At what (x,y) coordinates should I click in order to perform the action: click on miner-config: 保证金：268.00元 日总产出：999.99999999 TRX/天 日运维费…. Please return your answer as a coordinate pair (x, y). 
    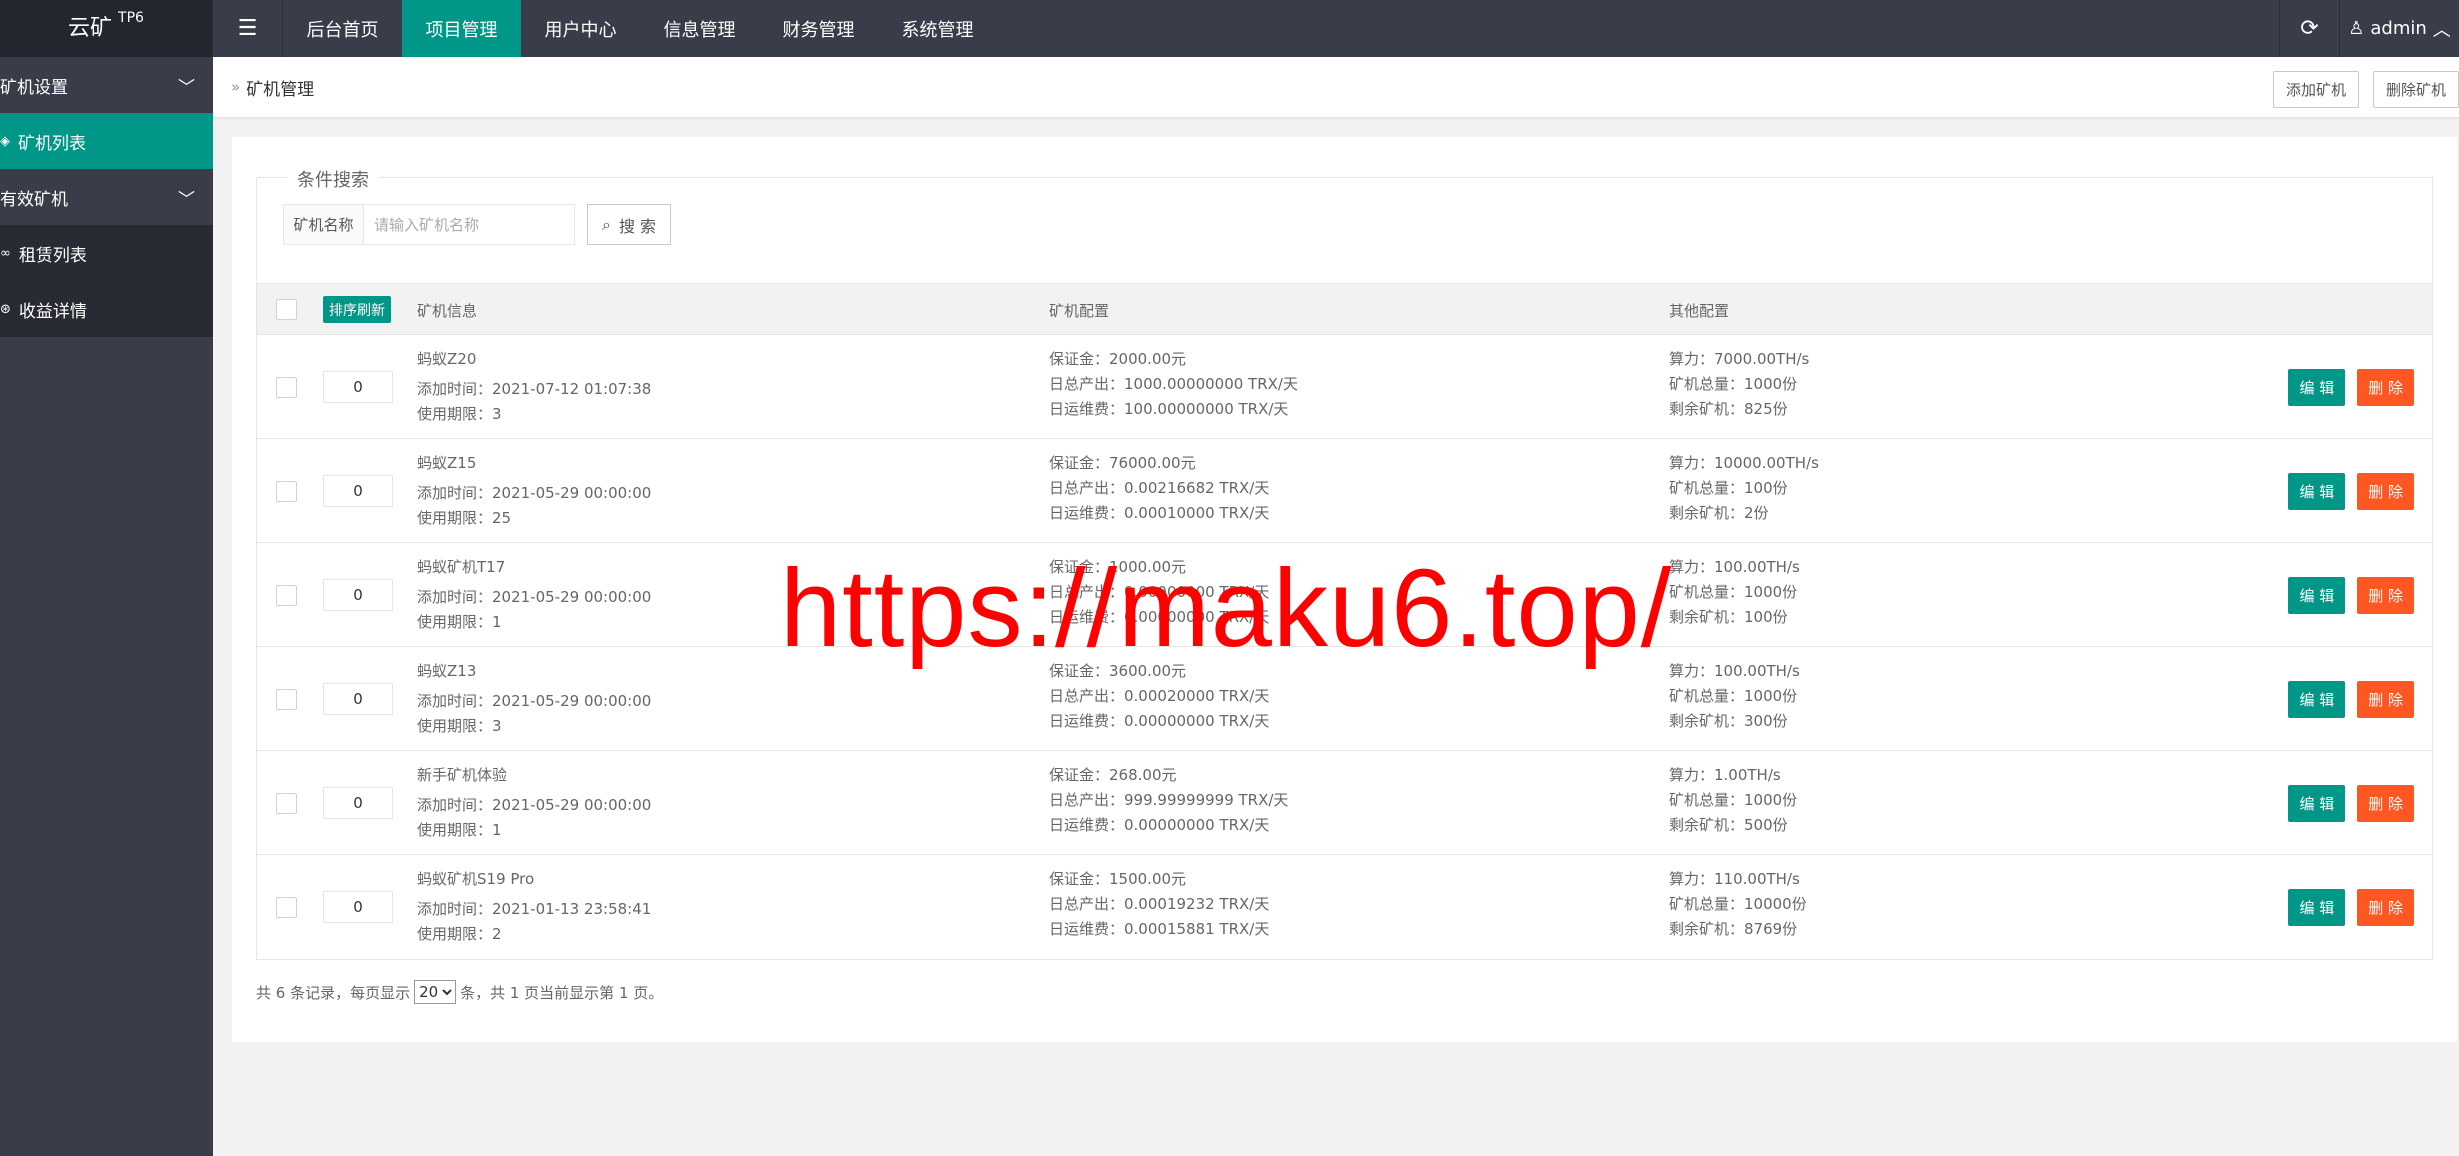
    Looking at the image, I should click on (1168, 800).